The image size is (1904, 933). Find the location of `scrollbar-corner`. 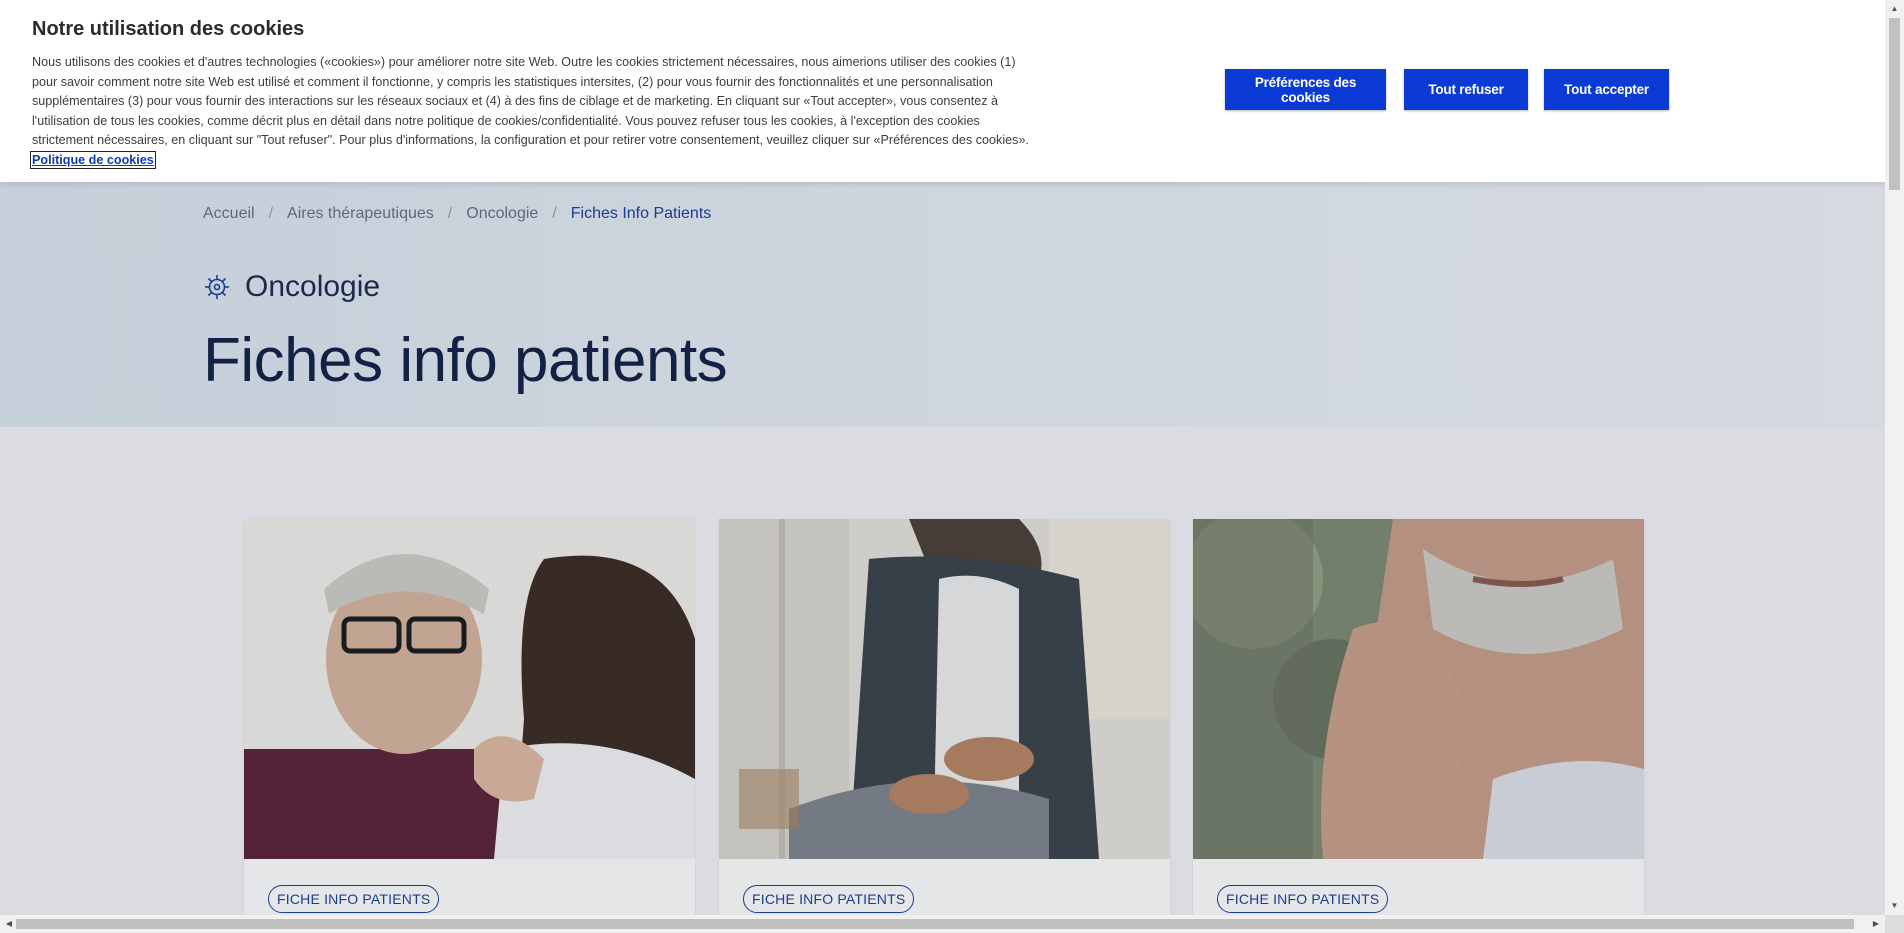

scrollbar-corner is located at coordinates (1894, 924).